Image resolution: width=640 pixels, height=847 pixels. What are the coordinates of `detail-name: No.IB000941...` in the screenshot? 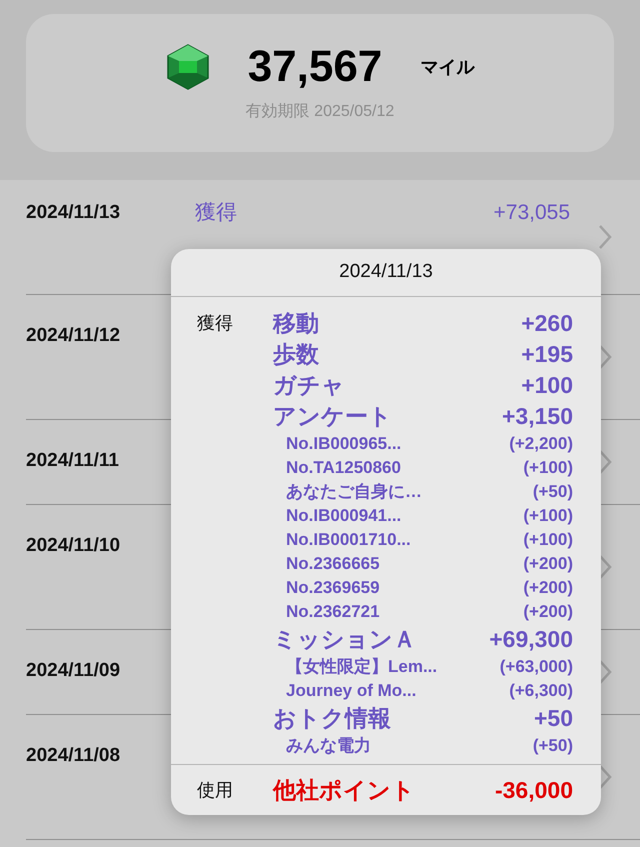 It's located at (344, 516).